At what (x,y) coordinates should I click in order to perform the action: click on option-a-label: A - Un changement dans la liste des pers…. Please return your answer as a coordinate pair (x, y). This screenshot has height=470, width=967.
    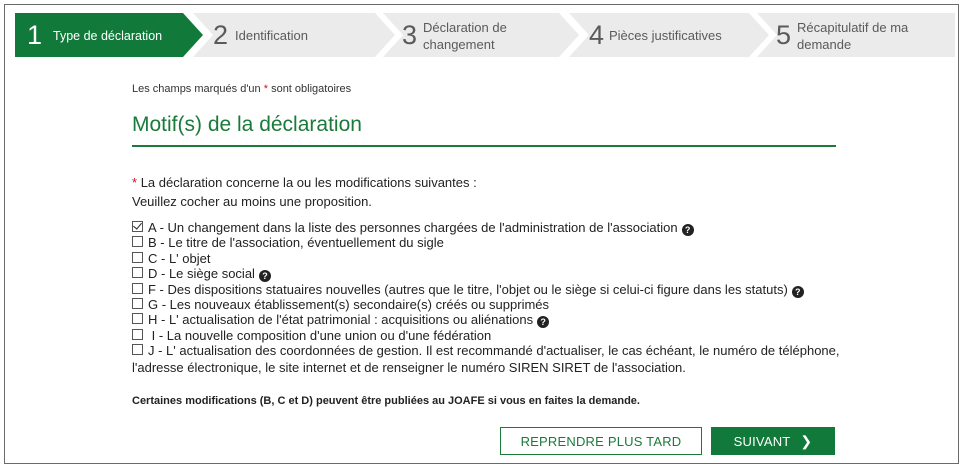
    Looking at the image, I should click on (413, 227).